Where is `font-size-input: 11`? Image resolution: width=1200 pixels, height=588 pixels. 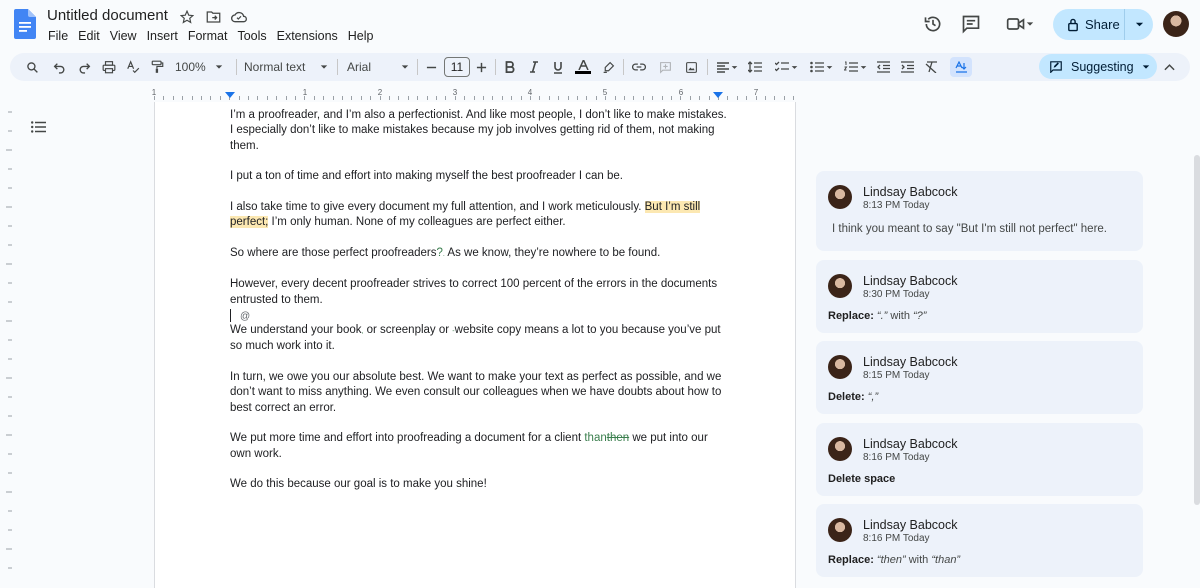
font-size-input: 11 is located at coordinates (457, 67).